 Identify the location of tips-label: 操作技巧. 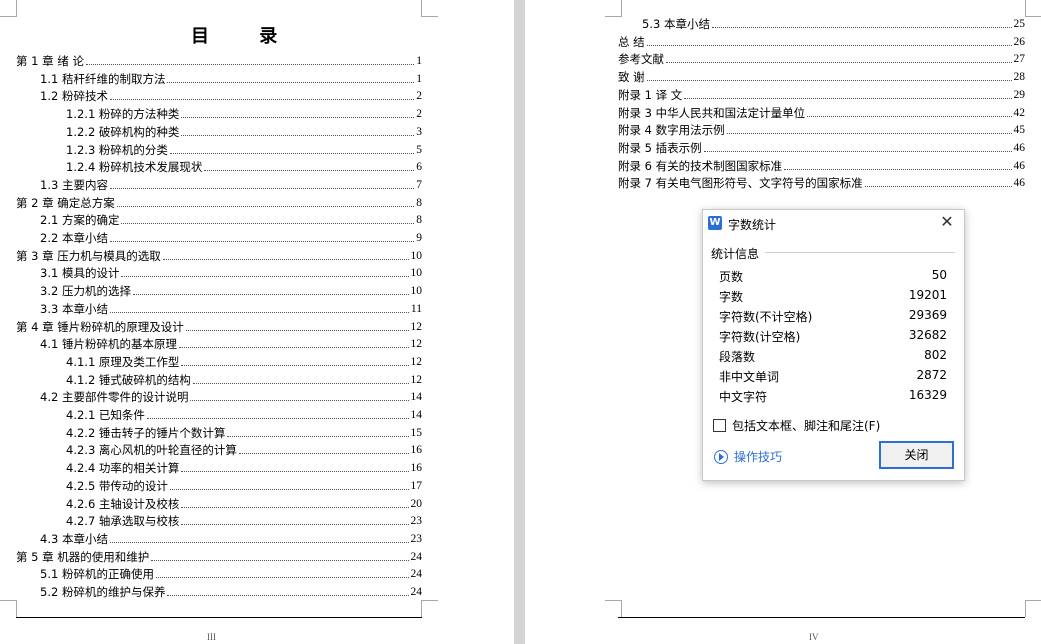
(758, 457).